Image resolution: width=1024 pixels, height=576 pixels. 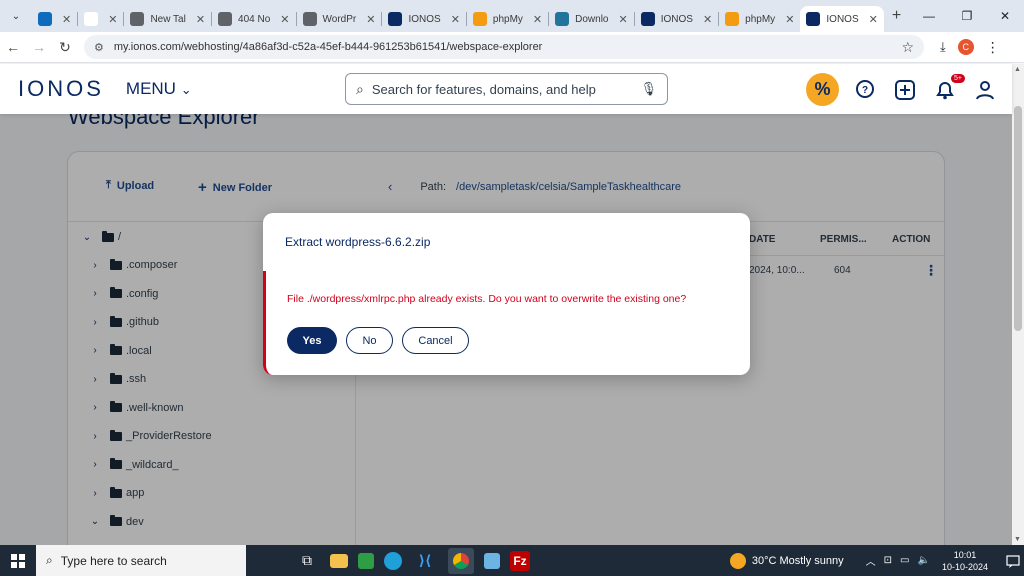 What do you see at coordinates (520, 560) in the screenshot?
I see `filezilla-icon: Fz` at bounding box center [520, 560].